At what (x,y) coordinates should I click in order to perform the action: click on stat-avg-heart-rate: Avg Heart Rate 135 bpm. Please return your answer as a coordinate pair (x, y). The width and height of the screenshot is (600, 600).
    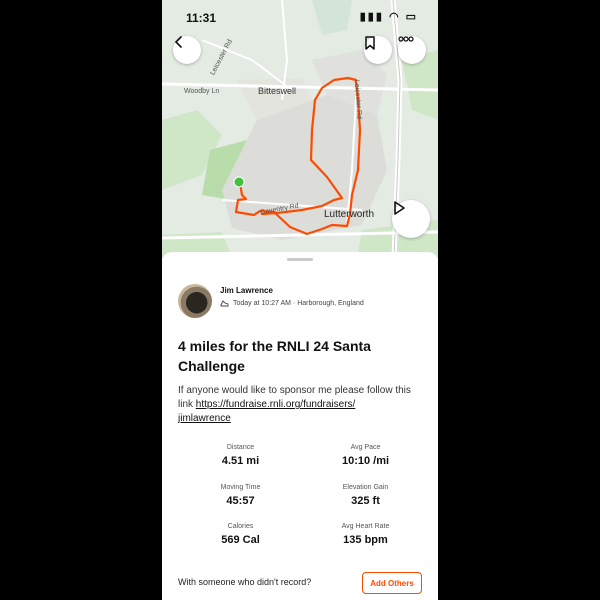
    Looking at the image, I should click on (365, 534).